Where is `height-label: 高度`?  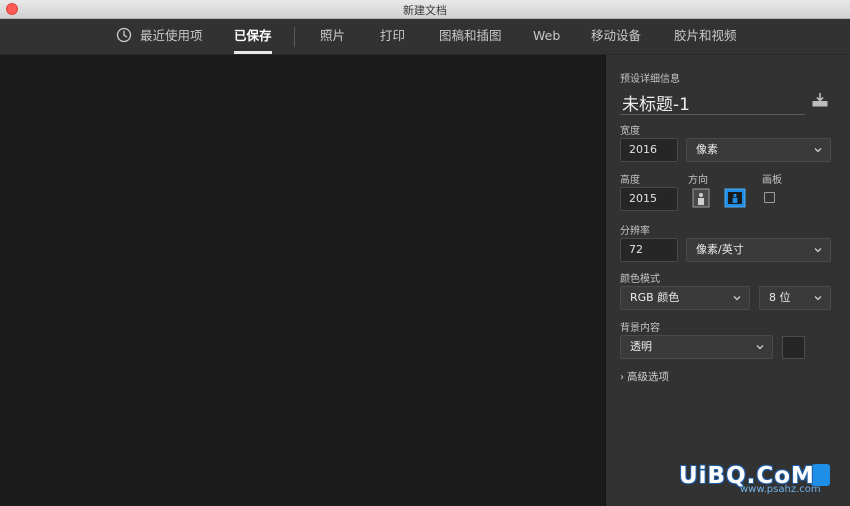
height-label: 高度 is located at coordinates (630, 180).